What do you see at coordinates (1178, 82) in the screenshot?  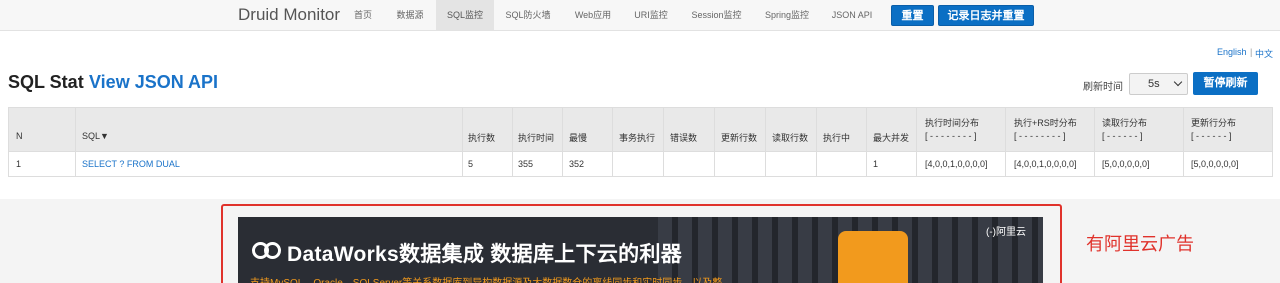 I see `chevron-down-icon` at bounding box center [1178, 82].